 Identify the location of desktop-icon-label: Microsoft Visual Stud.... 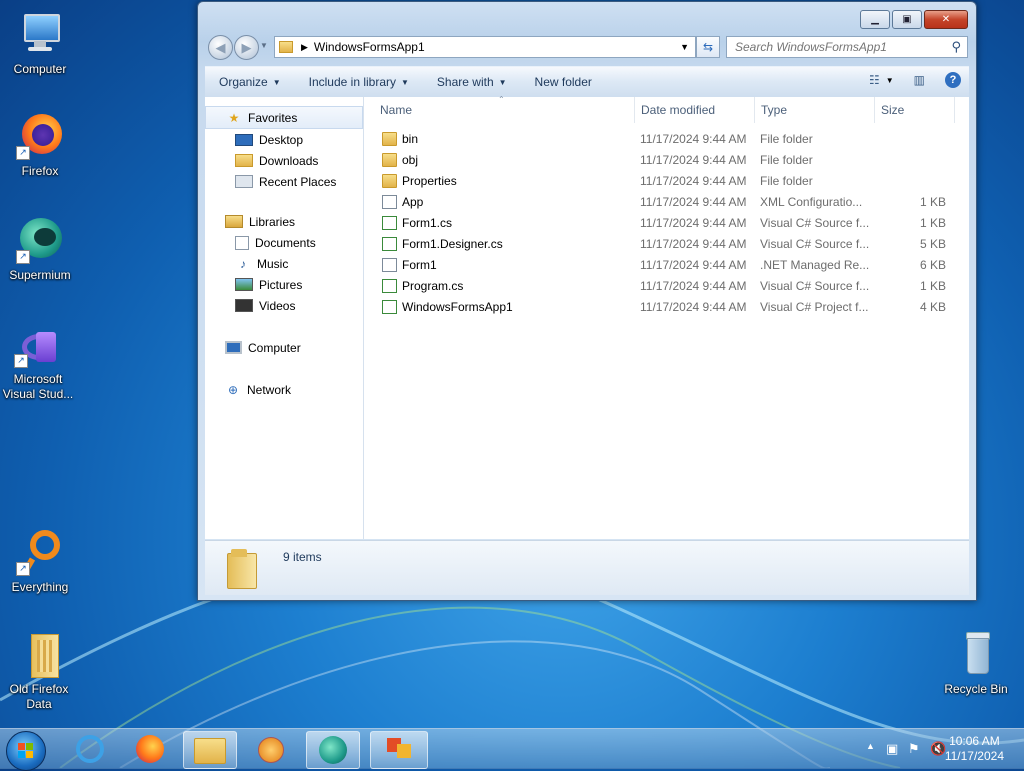
(38, 386).